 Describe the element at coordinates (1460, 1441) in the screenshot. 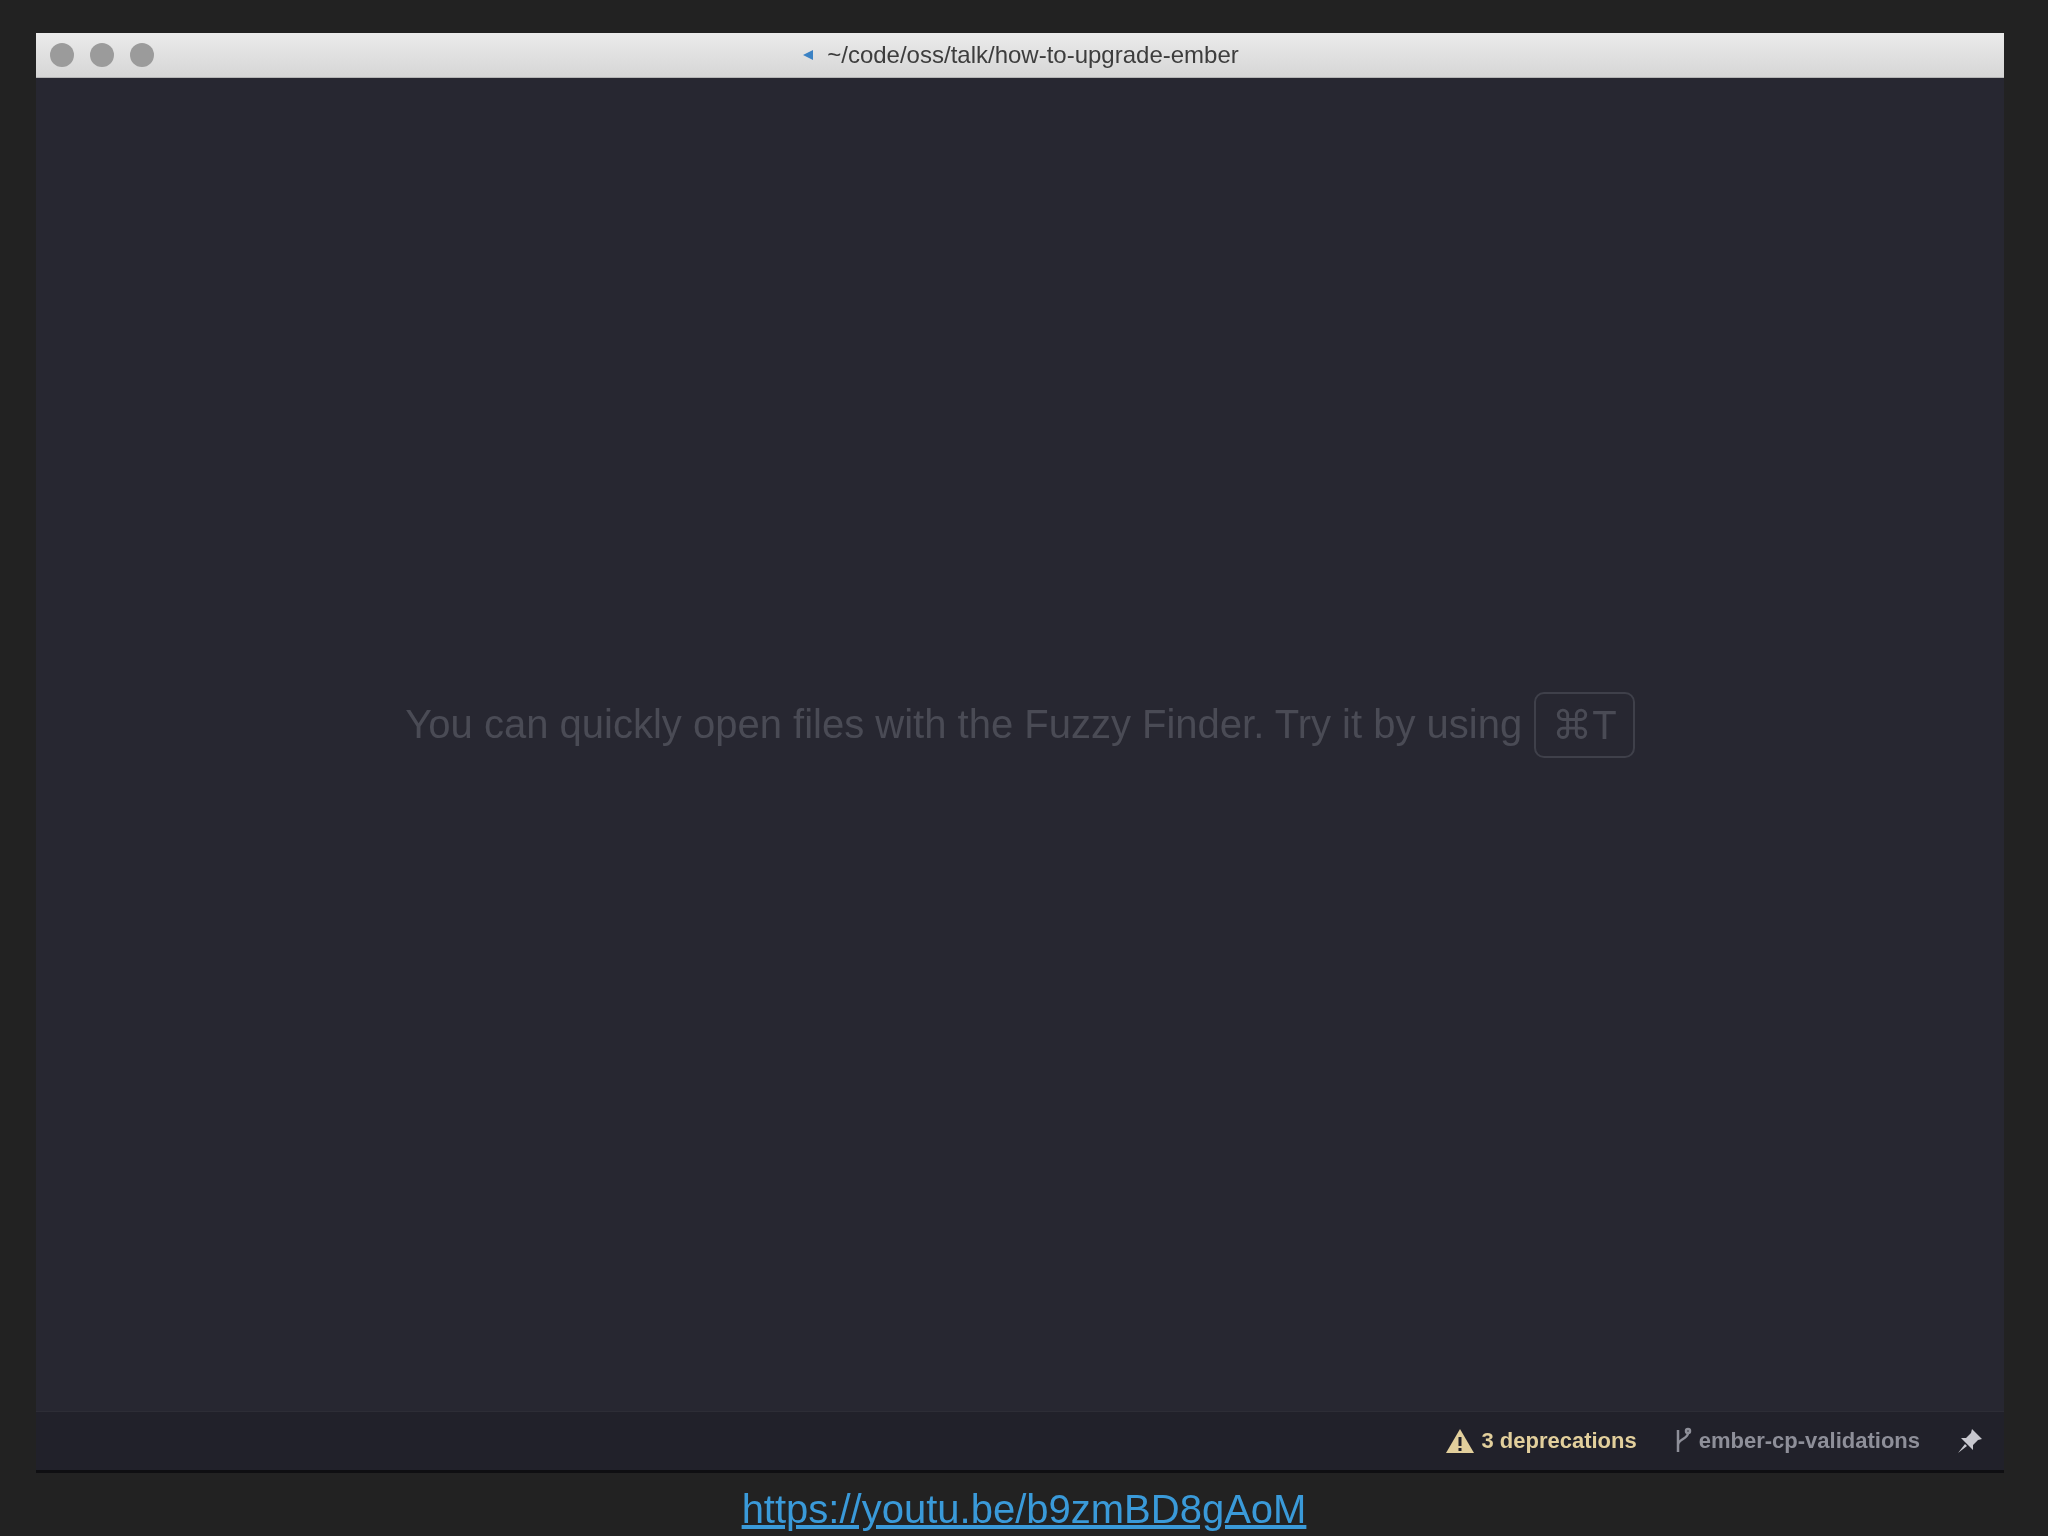

I see `warning-icon` at that location.